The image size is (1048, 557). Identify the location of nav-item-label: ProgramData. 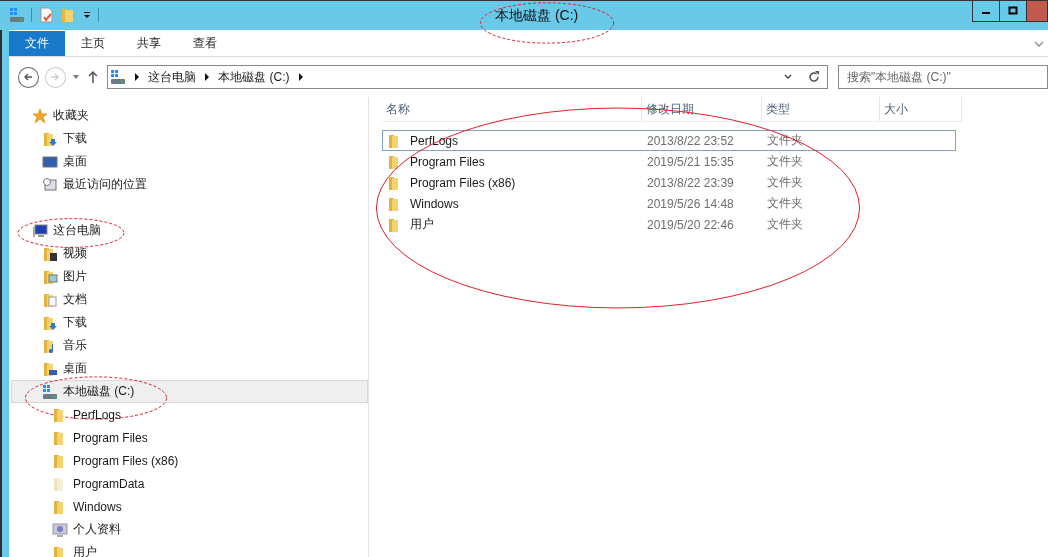
(109, 483).